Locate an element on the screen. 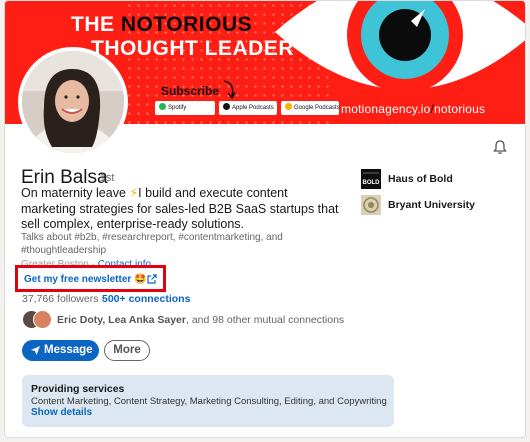  message-button-label: Message is located at coordinates (68, 350).